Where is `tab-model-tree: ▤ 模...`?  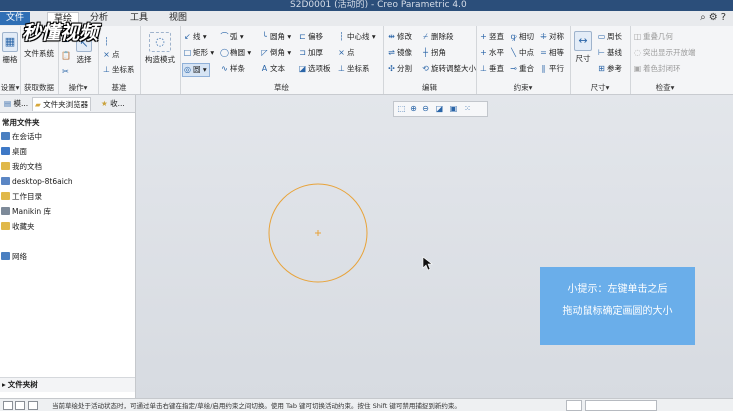
tab-model-tree: ▤ 模... is located at coordinates (16, 103).